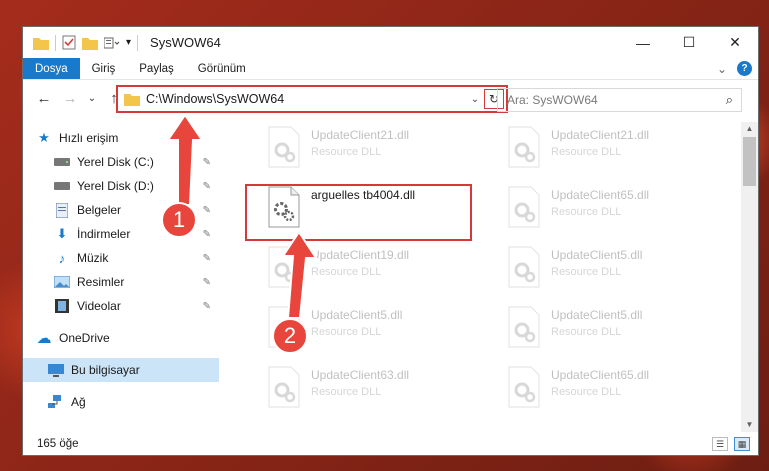  What do you see at coordinates (382, 270) in the screenshot?
I see `file-item: UpdateClient19.dll Resource DLL` at bounding box center [382, 270].